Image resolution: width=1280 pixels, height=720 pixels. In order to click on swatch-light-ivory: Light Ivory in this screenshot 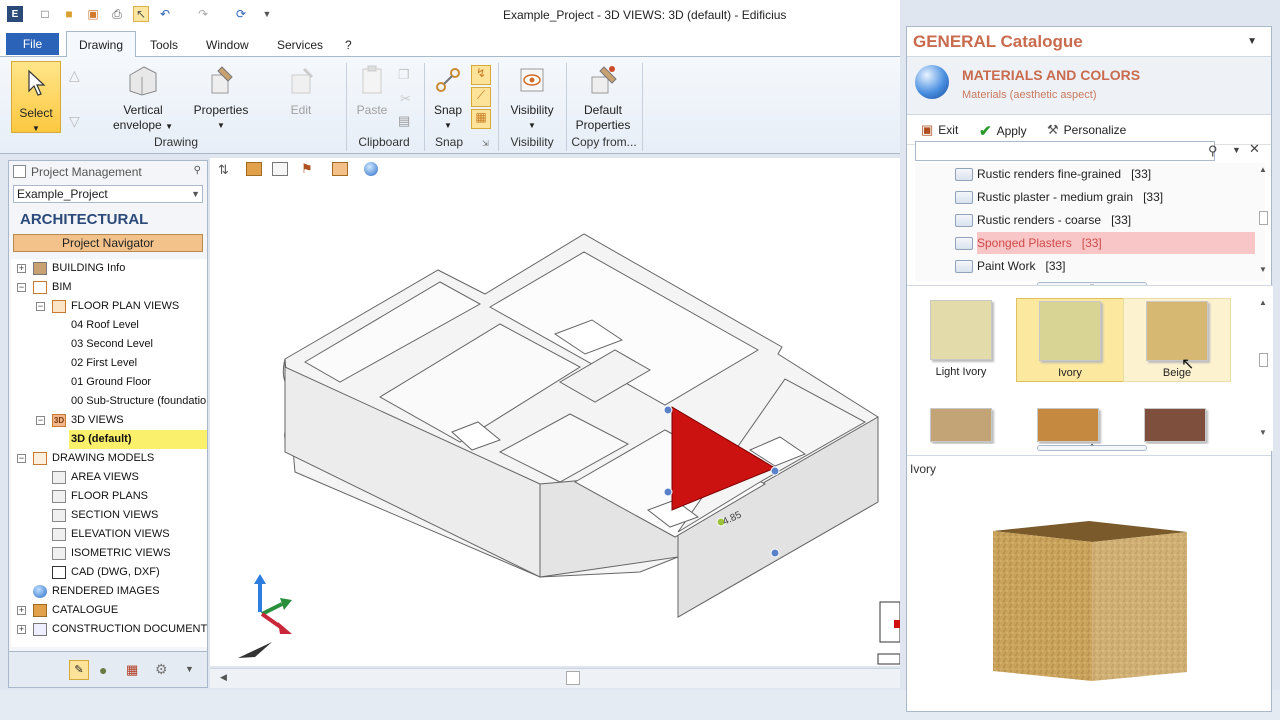, I will do `click(961, 341)`.